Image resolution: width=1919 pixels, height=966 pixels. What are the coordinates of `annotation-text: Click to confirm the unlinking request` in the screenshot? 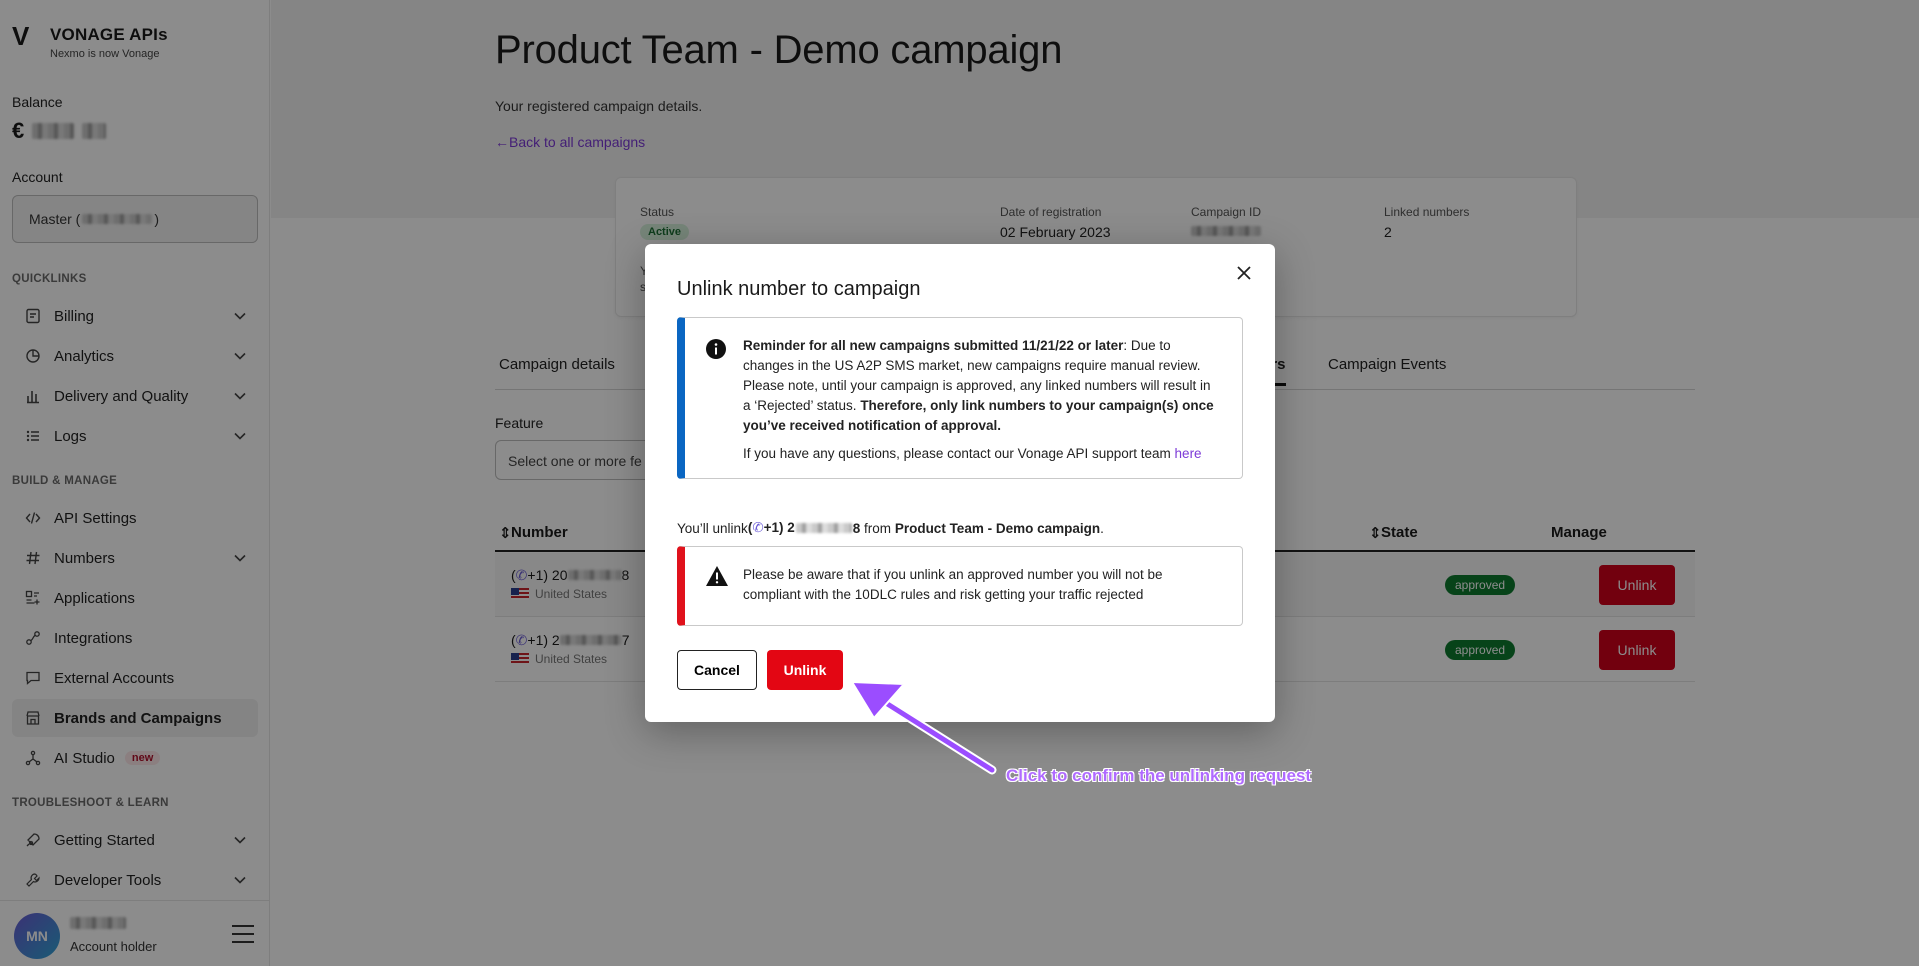 It's located at (1159, 775).